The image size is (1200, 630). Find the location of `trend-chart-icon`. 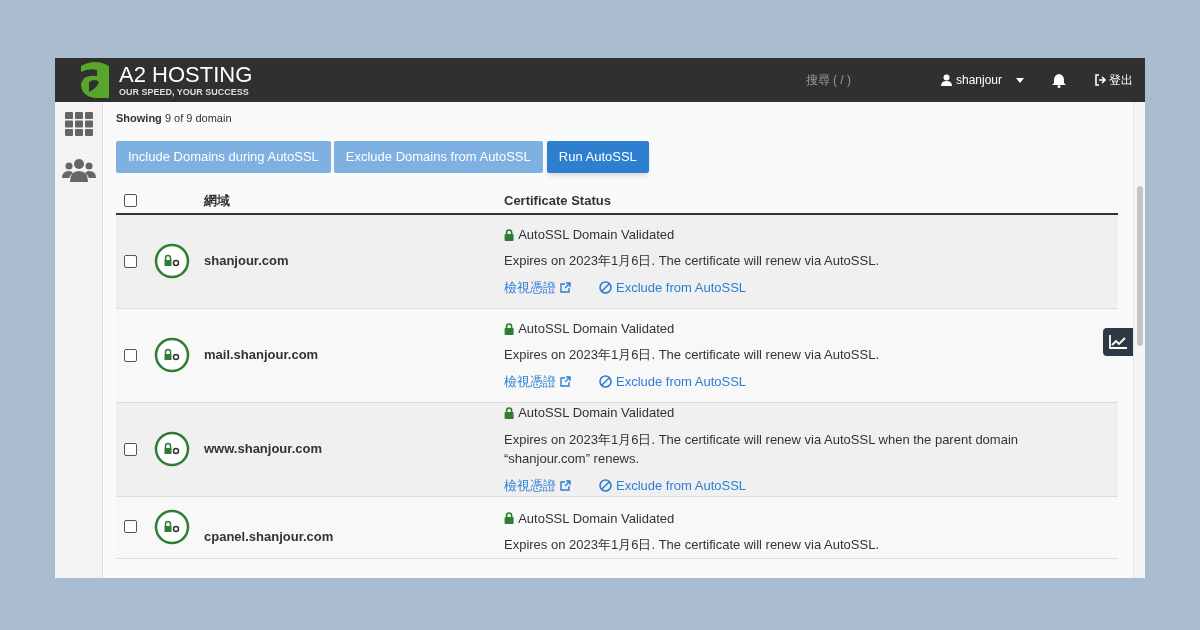

trend-chart-icon is located at coordinates (1118, 342).